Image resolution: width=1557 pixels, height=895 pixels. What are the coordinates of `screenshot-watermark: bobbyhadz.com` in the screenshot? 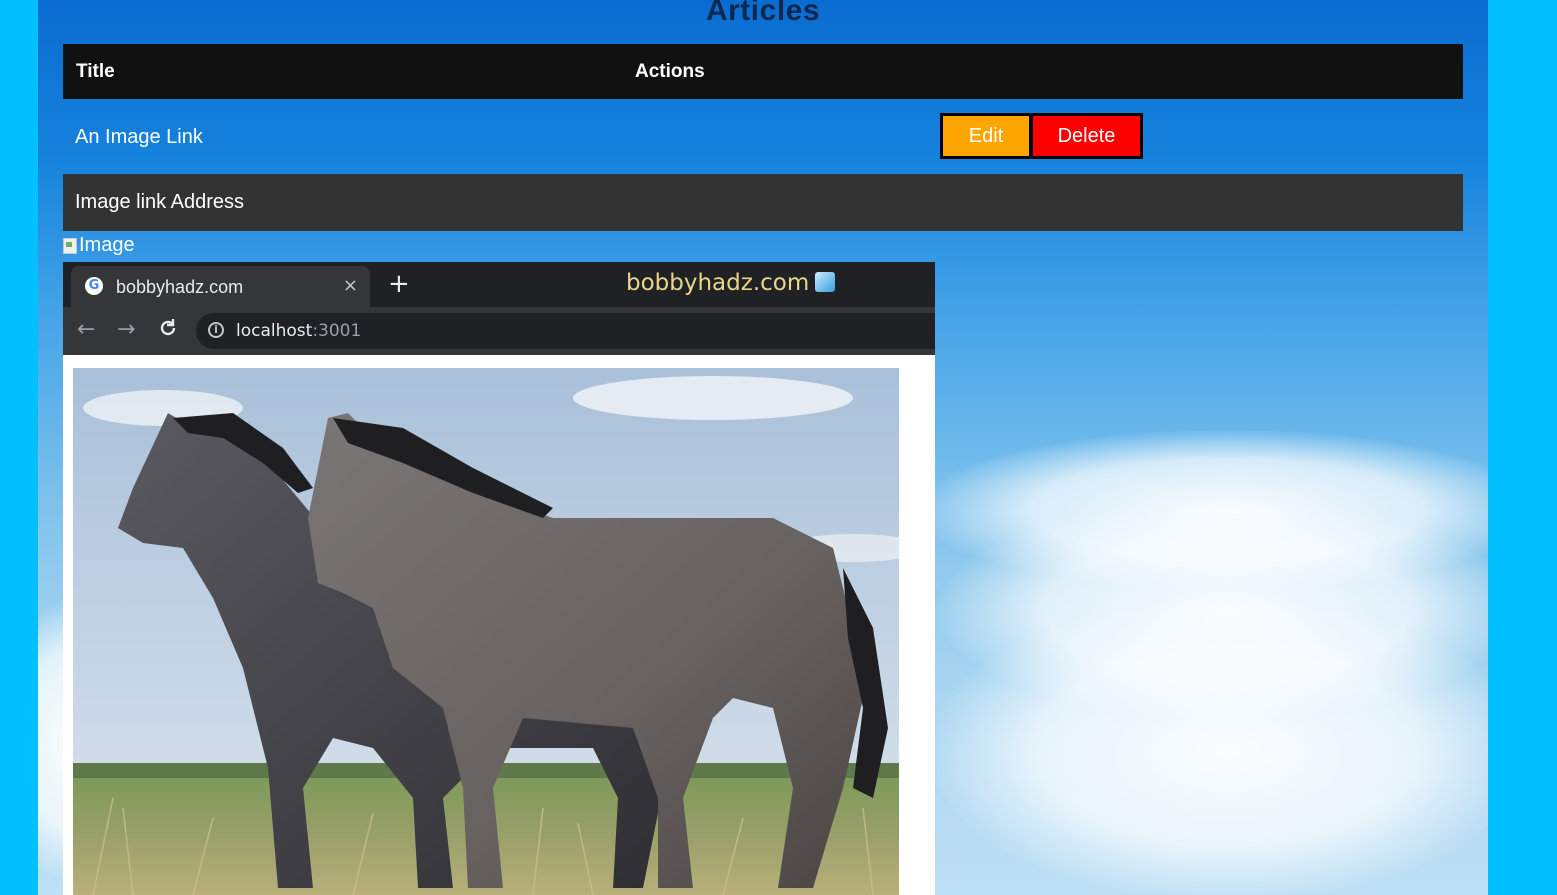 It's located at (731, 283).